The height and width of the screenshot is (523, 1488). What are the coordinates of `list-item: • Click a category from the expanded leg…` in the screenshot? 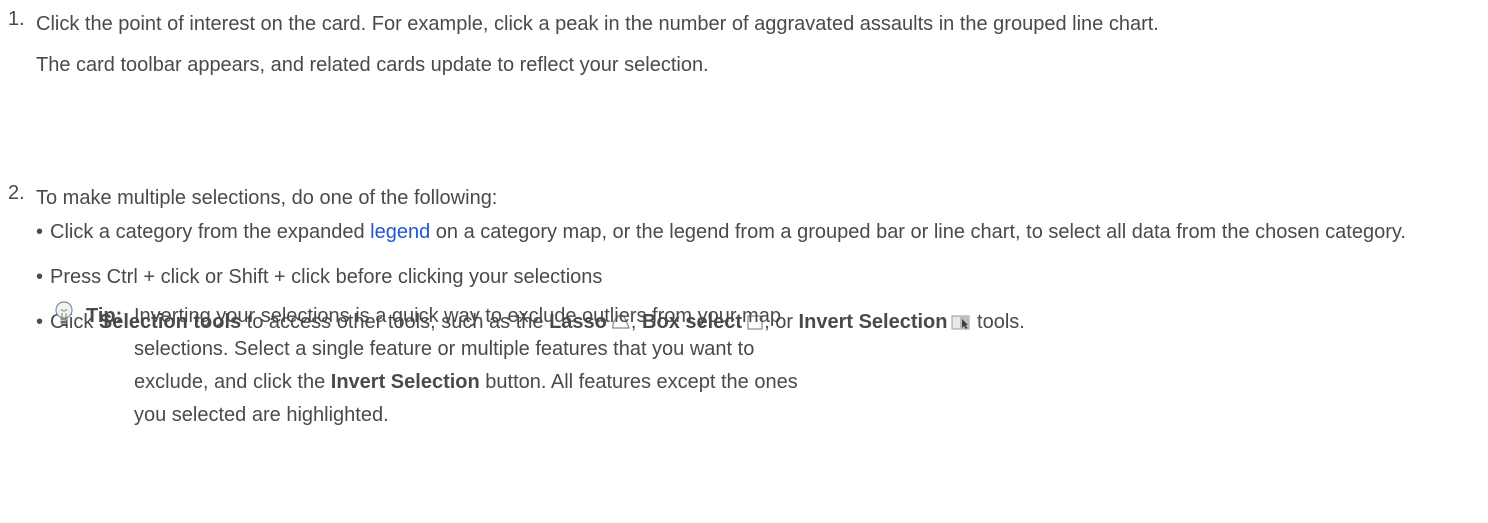 It's located at (751, 232).